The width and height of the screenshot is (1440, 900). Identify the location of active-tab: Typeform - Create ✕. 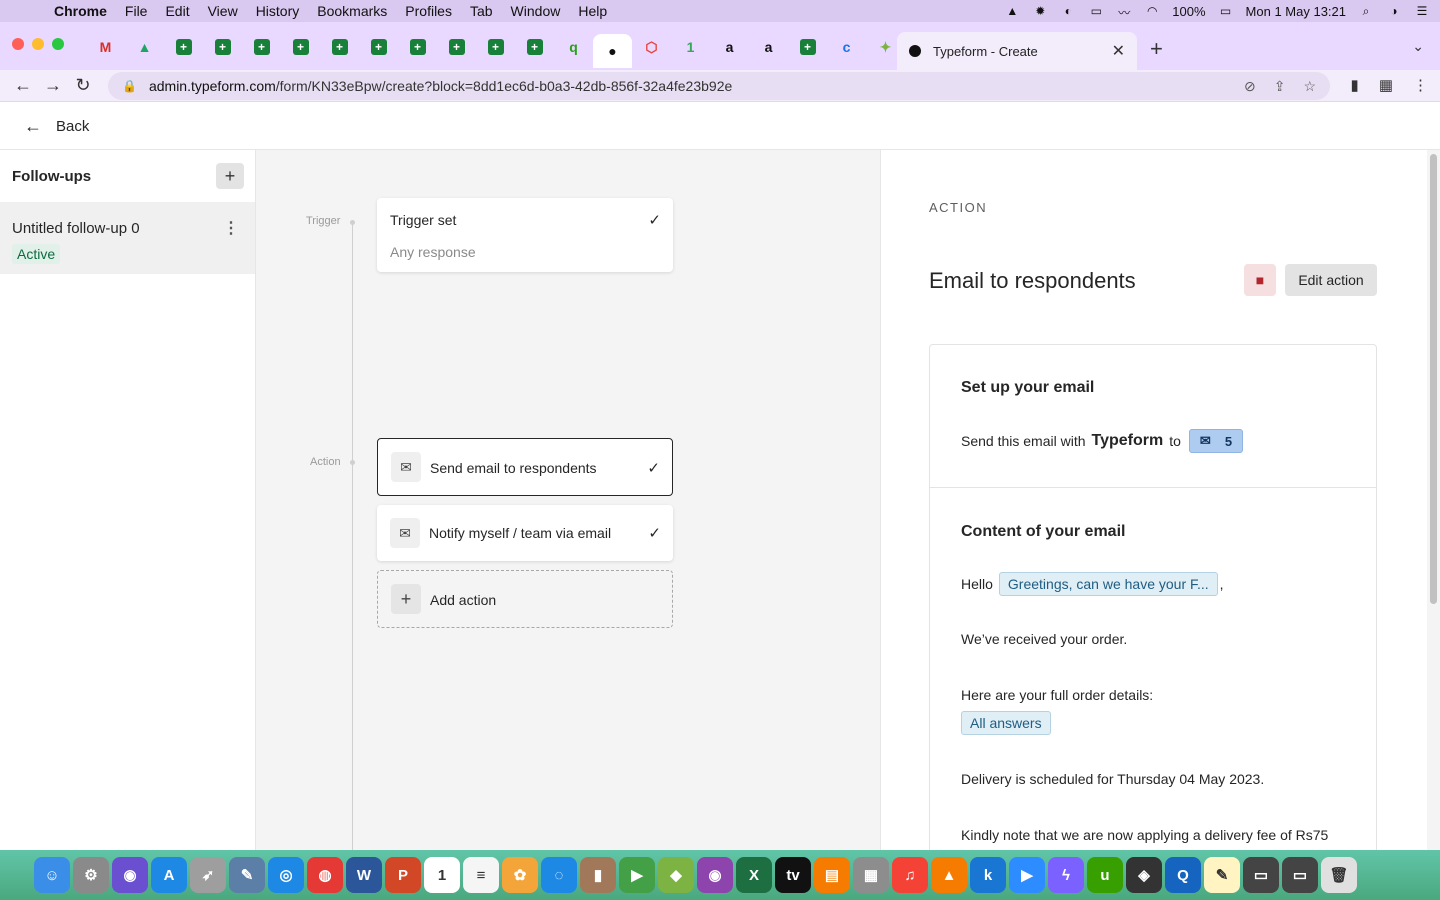
(1017, 51).